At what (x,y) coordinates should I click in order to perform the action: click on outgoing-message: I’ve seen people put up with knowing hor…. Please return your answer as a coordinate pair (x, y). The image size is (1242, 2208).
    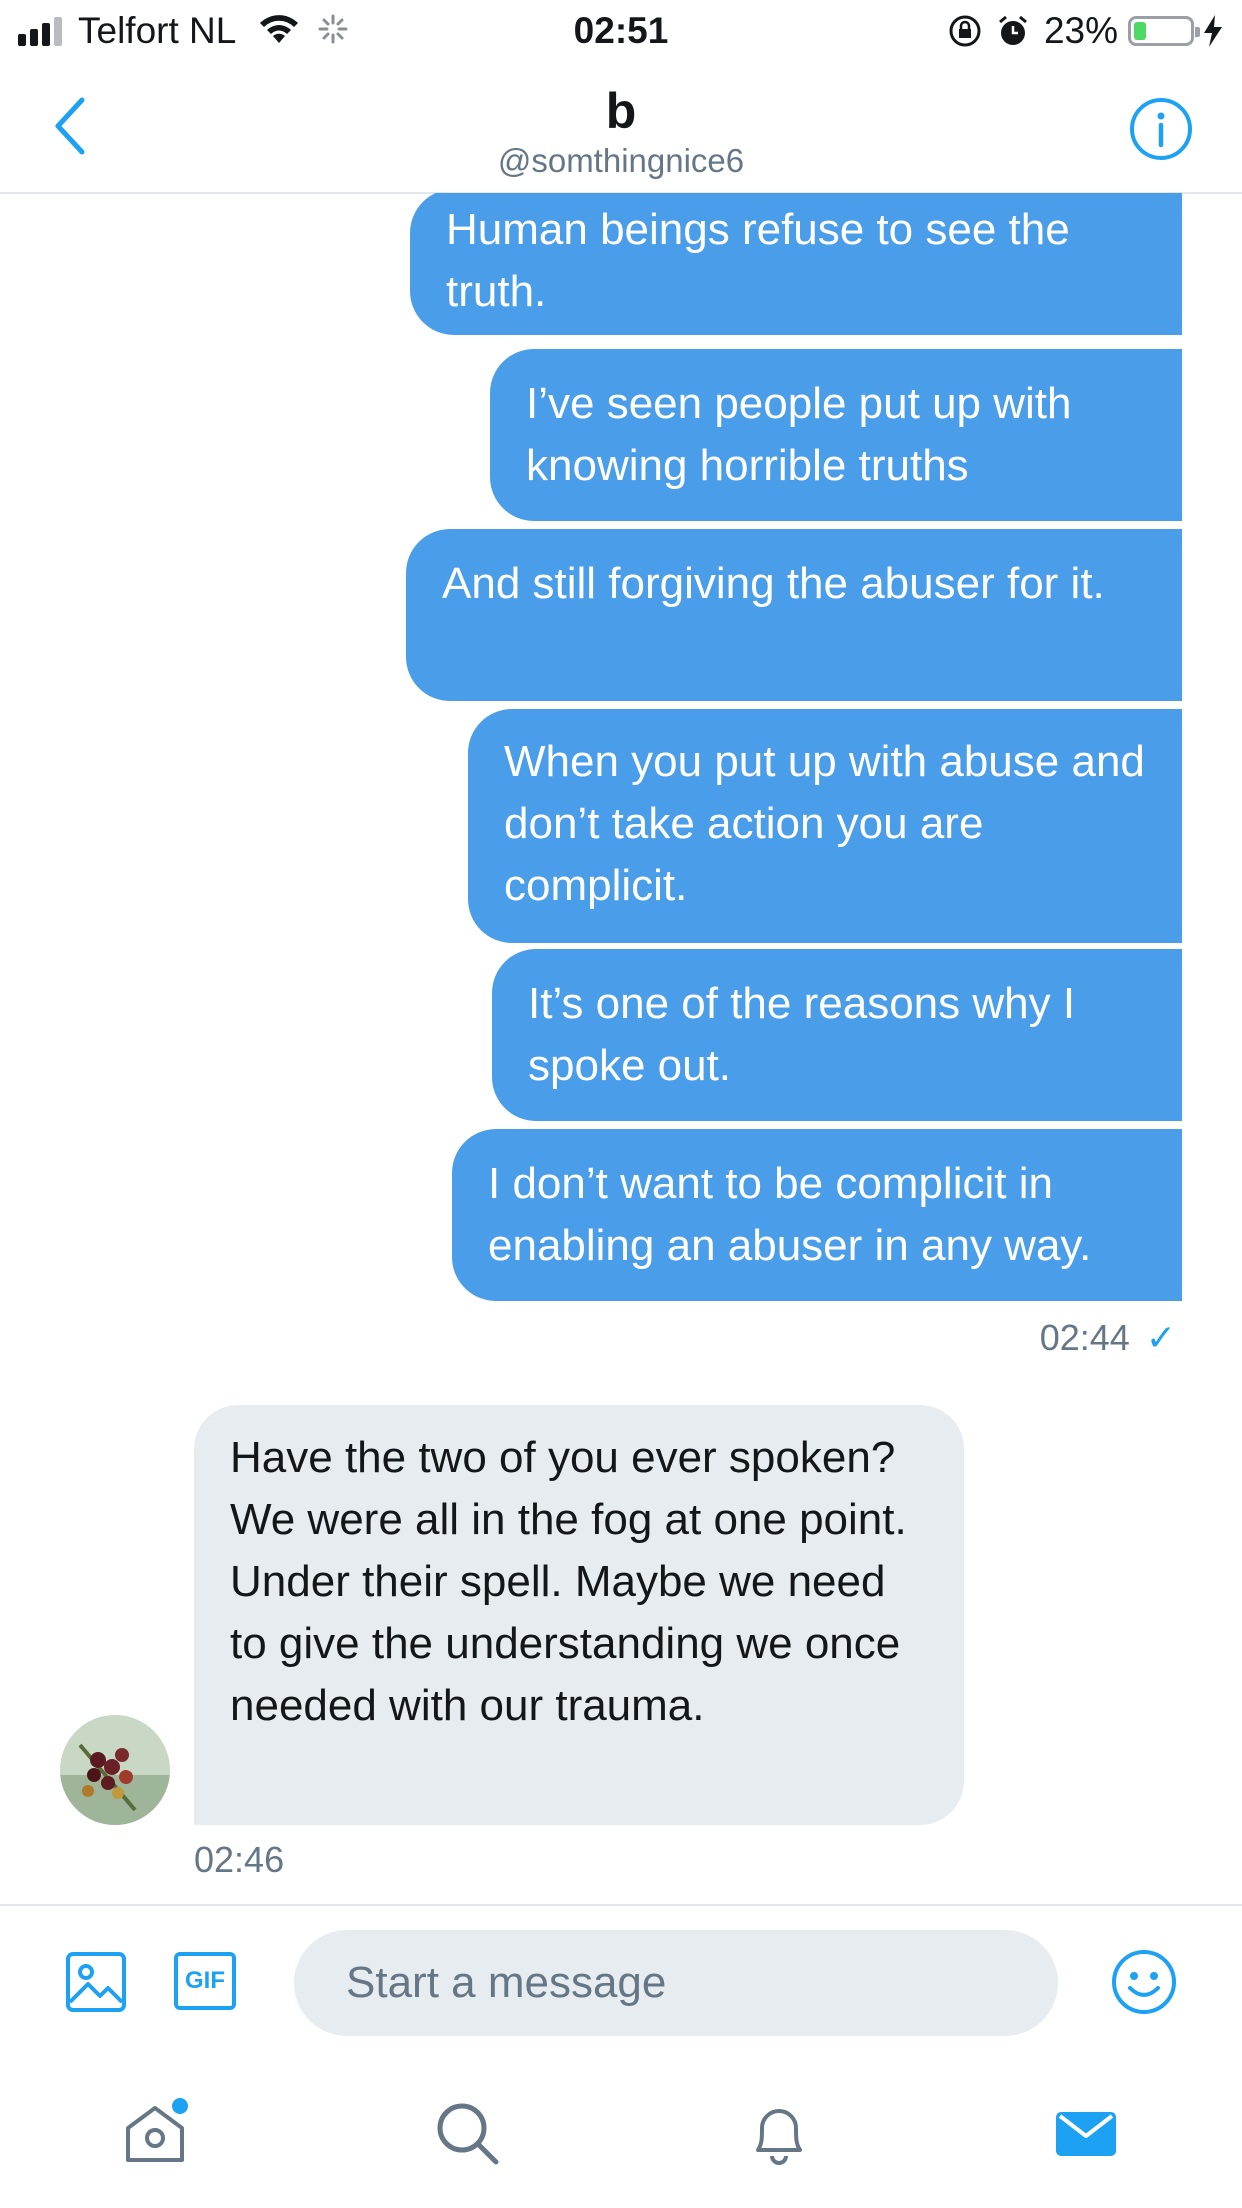
    Looking at the image, I should click on (836, 435).